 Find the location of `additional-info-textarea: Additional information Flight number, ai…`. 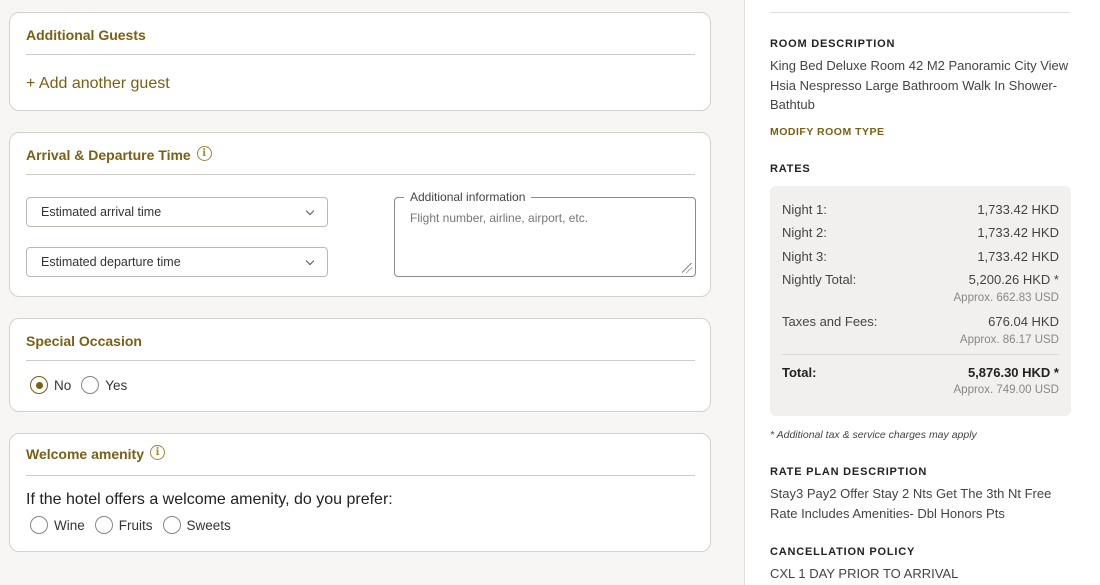

additional-info-textarea: Additional information Flight number, ai… is located at coordinates (545, 233).